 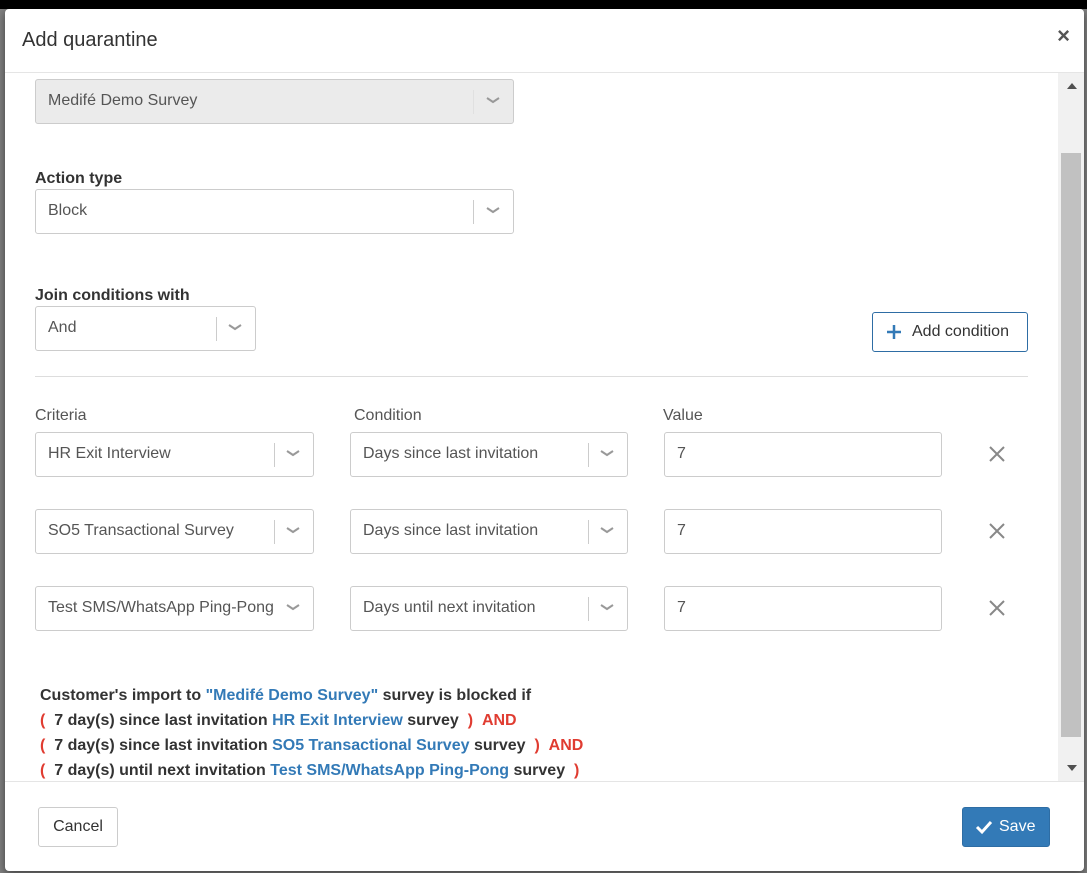 I want to click on condition-survey: Test SMS/WhatsApp Ping-Pong, so click(x=390, y=770).